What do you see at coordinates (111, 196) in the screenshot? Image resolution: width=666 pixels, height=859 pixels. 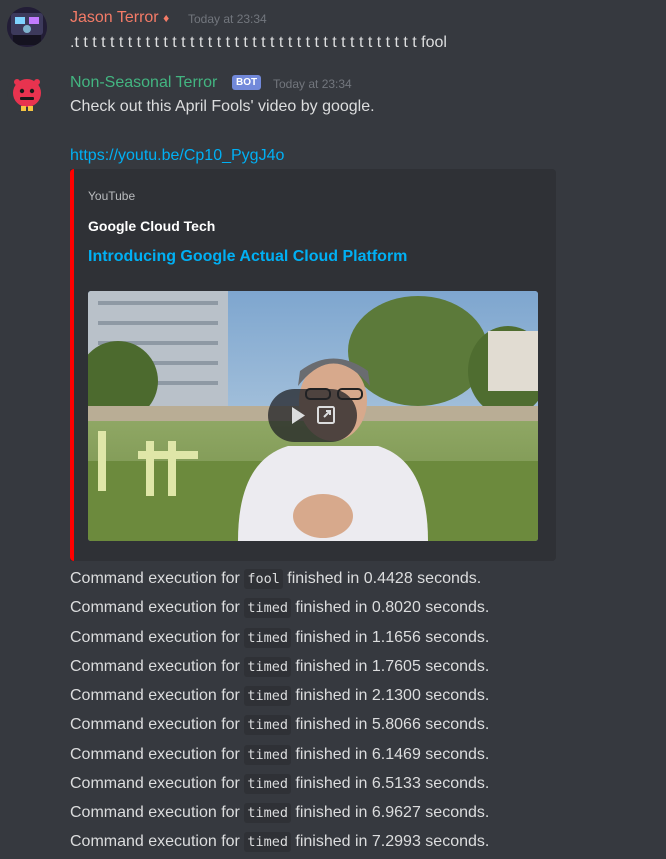 I see `embed-provider: YouTube` at bounding box center [111, 196].